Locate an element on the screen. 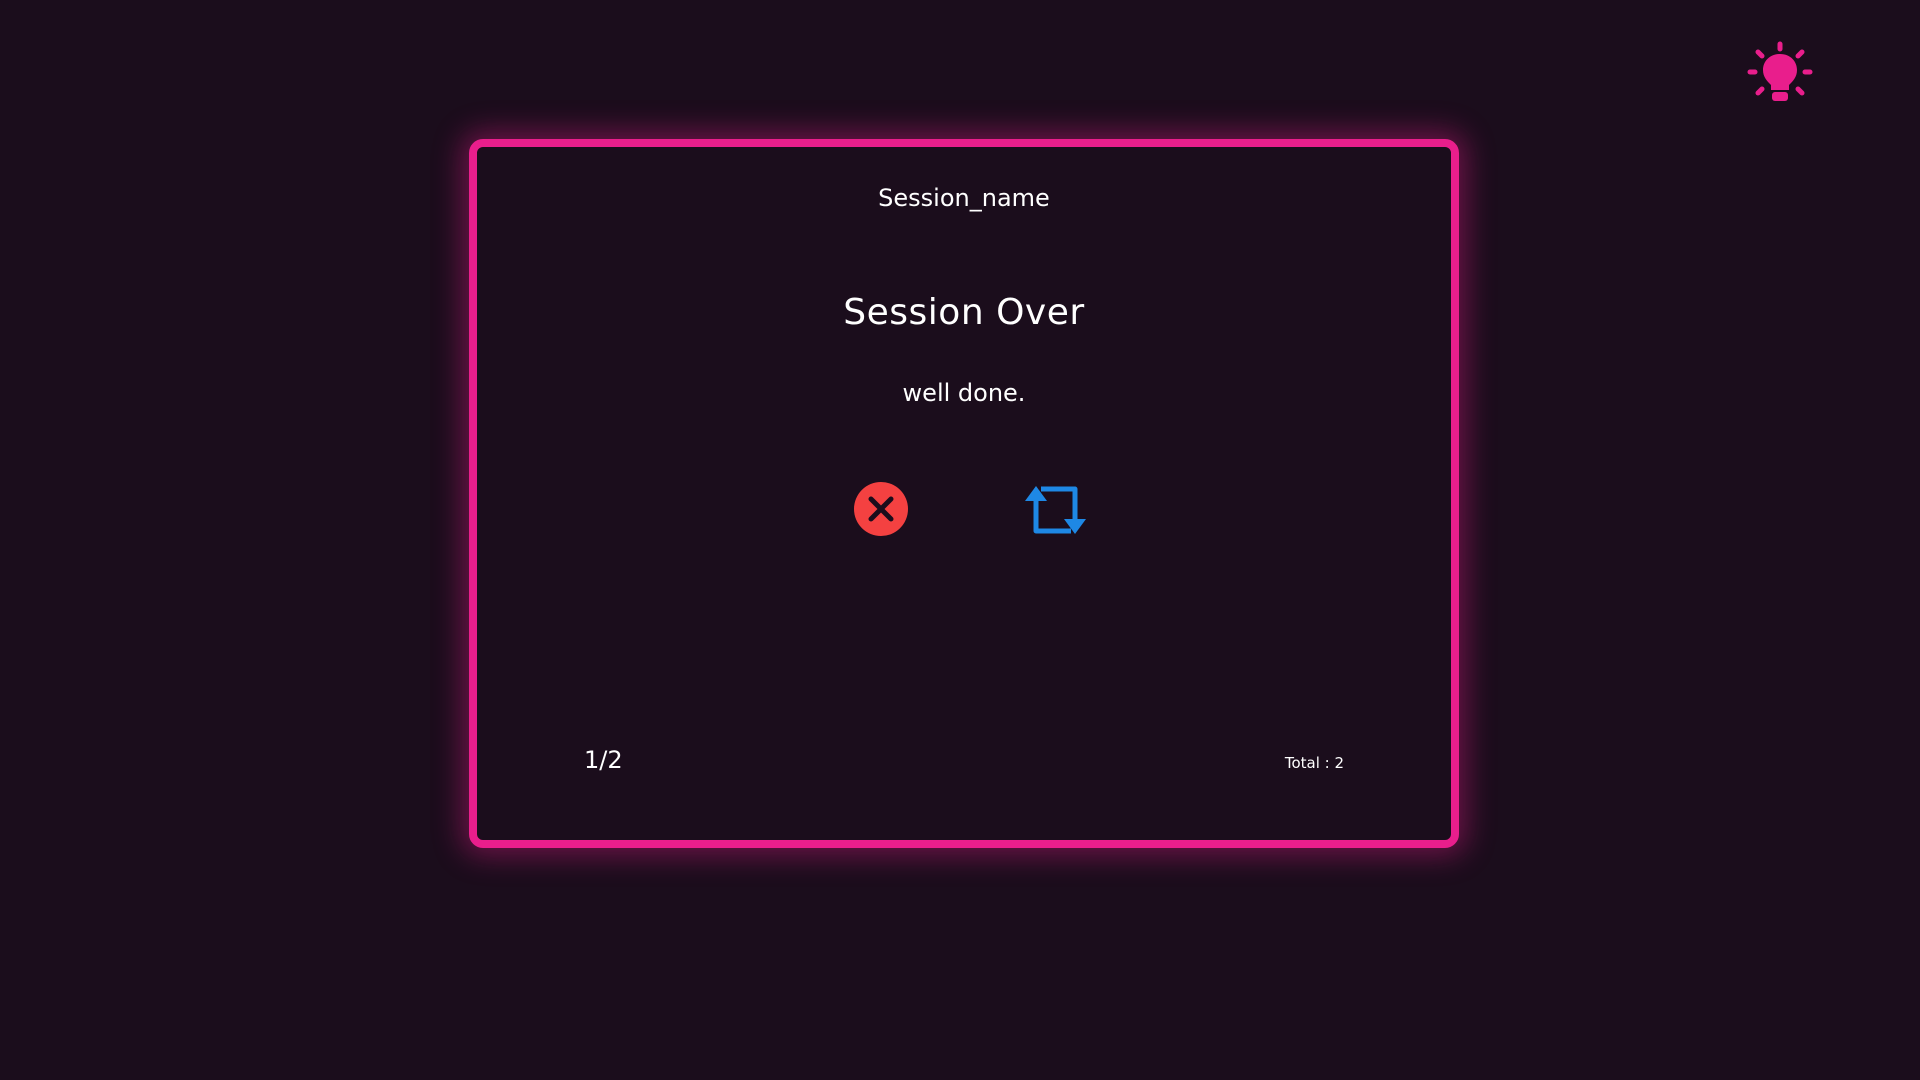 The width and height of the screenshot is (1920, 1080). progress-counter: 1/2 is located at coordinates (603, 760).